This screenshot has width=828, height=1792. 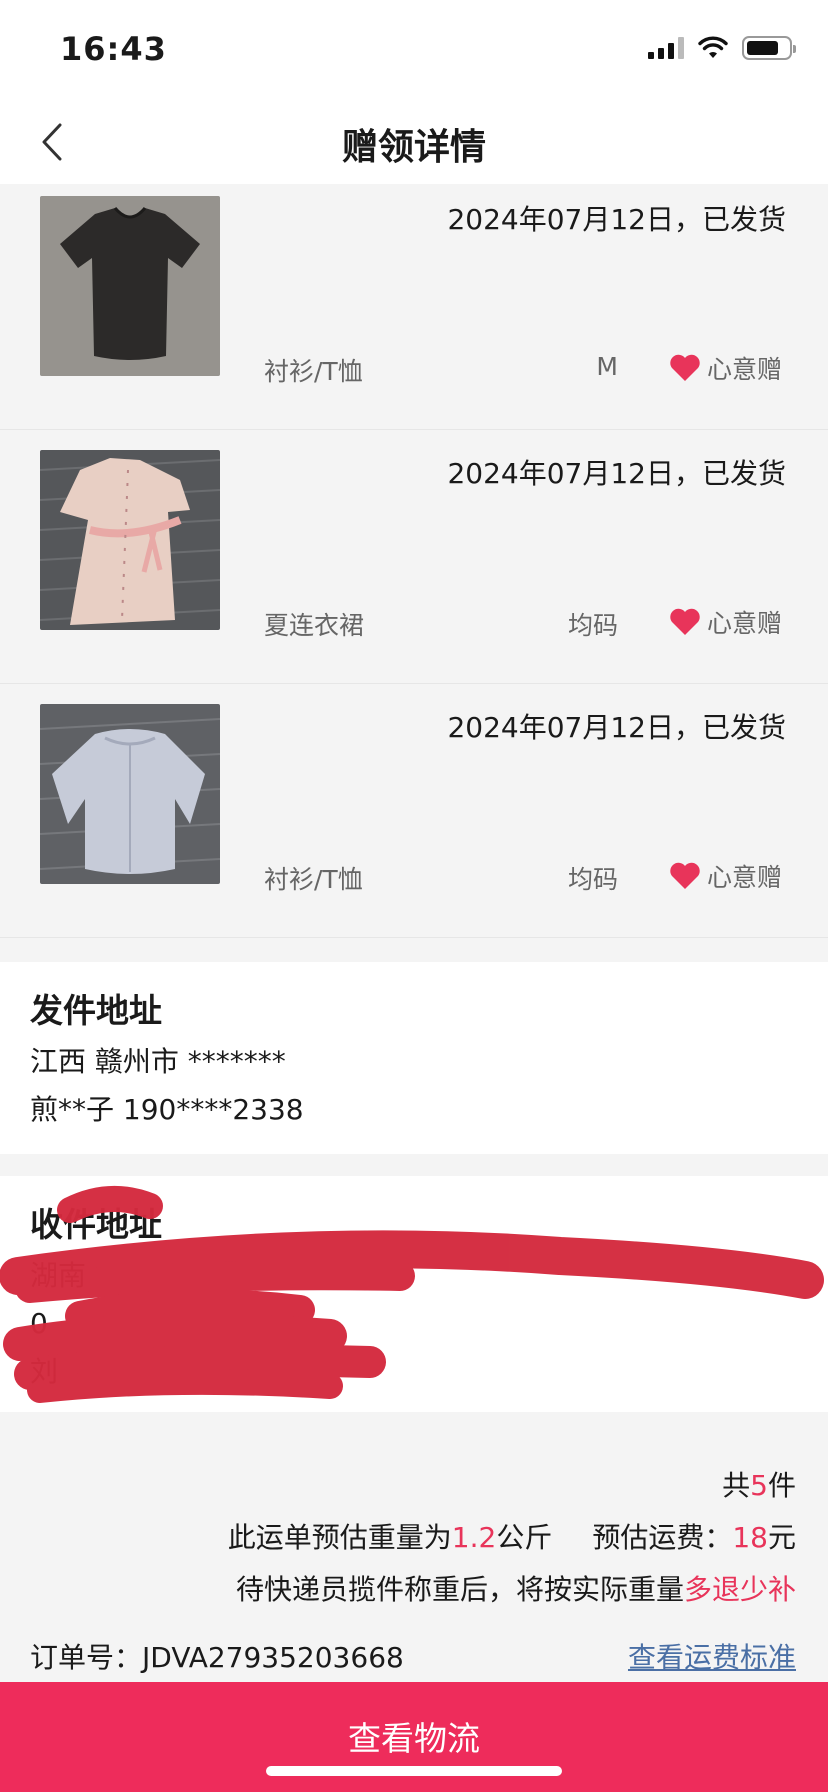 I want to click on refund-note-highlight: 多退少补, so click(x=739, y=1589).